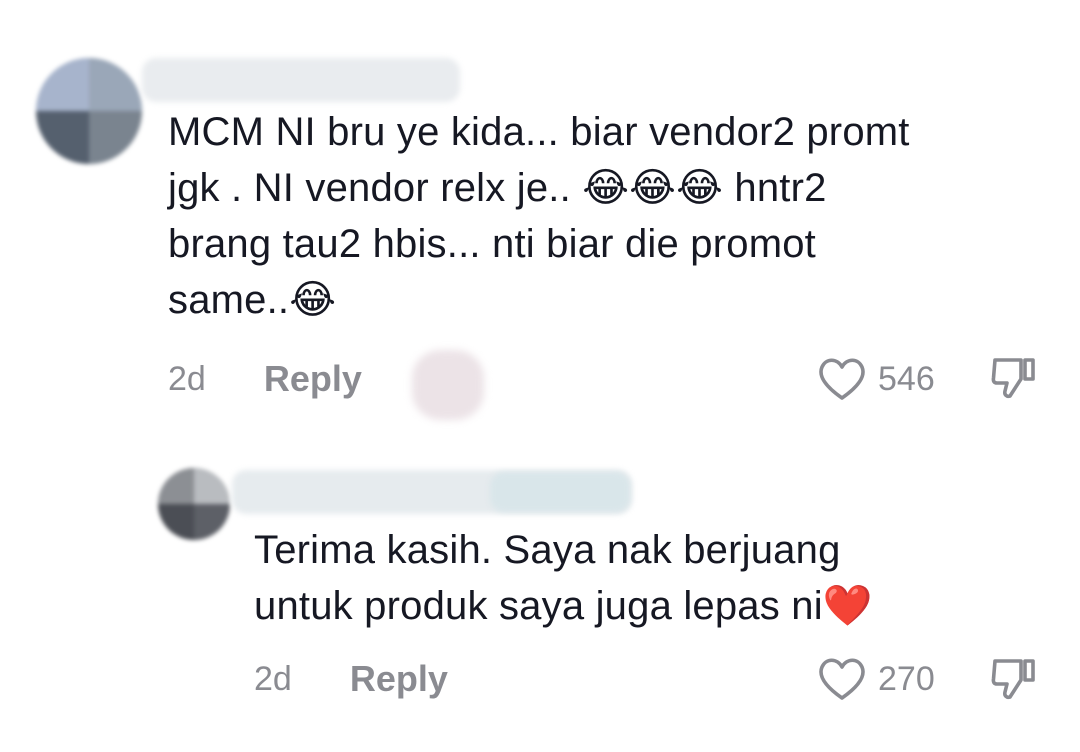  Describe the element at coordinates (876, 679) in the screenshot. I see `like-group: 270` at that location.